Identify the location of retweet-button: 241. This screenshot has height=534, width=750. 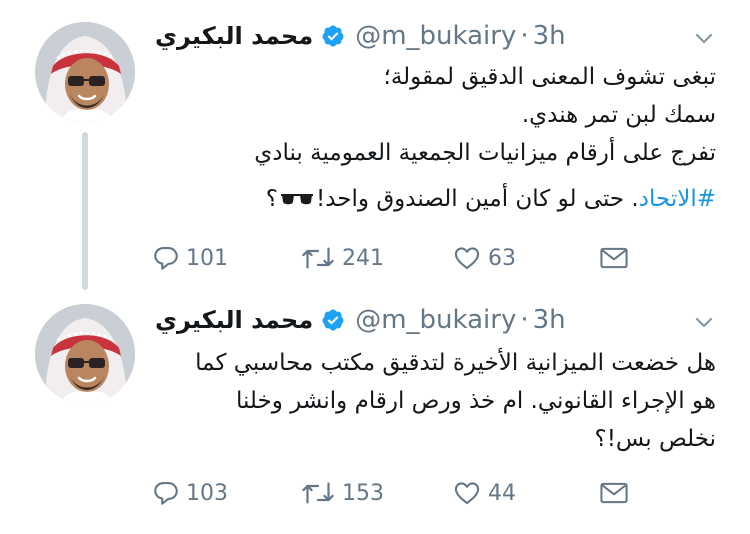
(342, 258).